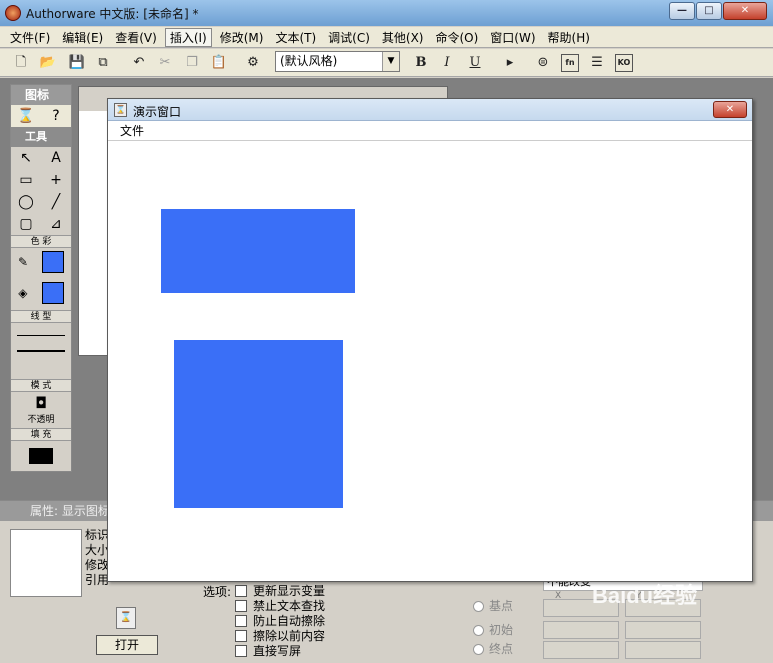  What do you see at coordinates (21, 63) in the screenshot?
I see `new-file-icon: 🗋` at bounding box center [21, 63].